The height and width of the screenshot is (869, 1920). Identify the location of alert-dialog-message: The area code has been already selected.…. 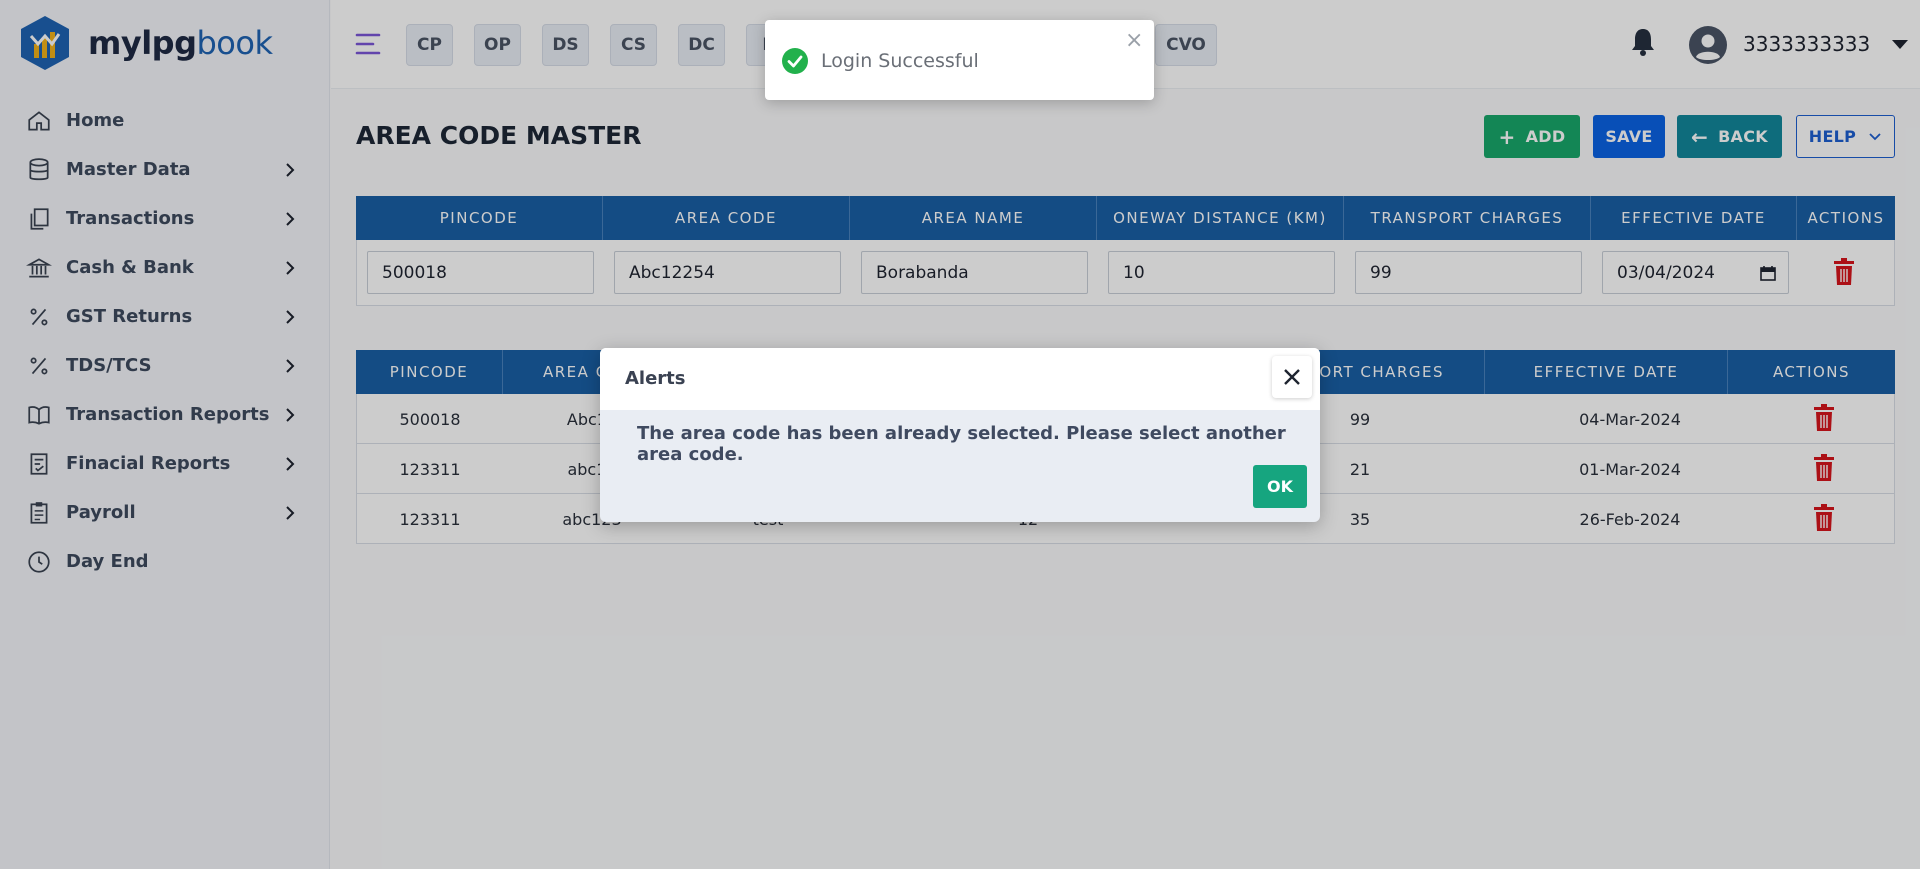
(961, 444).